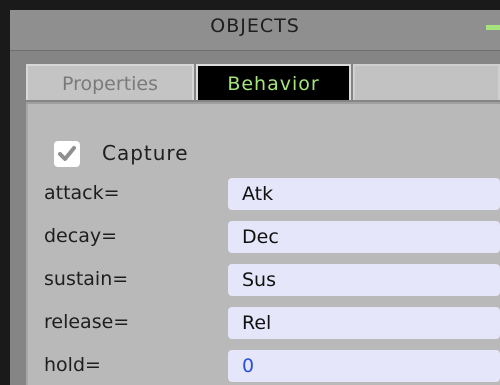  I want to click on panel-titlebar: OBJECTS, so click(255, 30).